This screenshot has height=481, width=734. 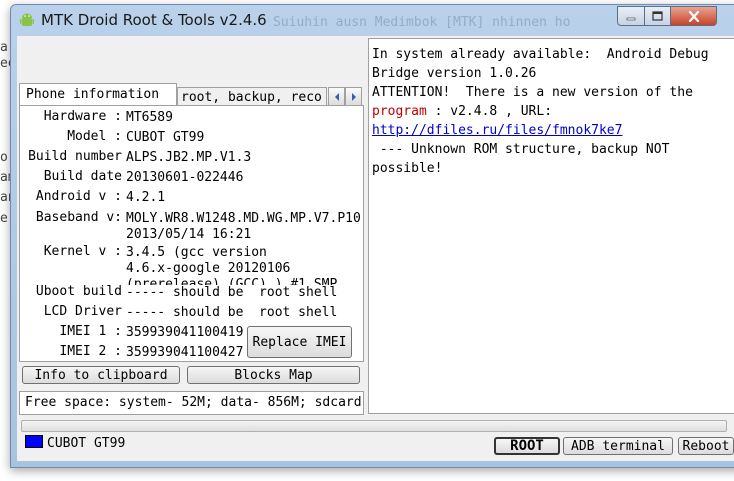 I want to click on lcd-driver-label: LCD Driver, so click(x=82, y=311).